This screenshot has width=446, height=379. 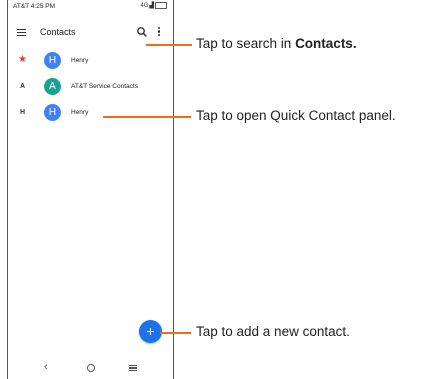 I want to click on back-icon: ‹, so click(x=46, y=367).